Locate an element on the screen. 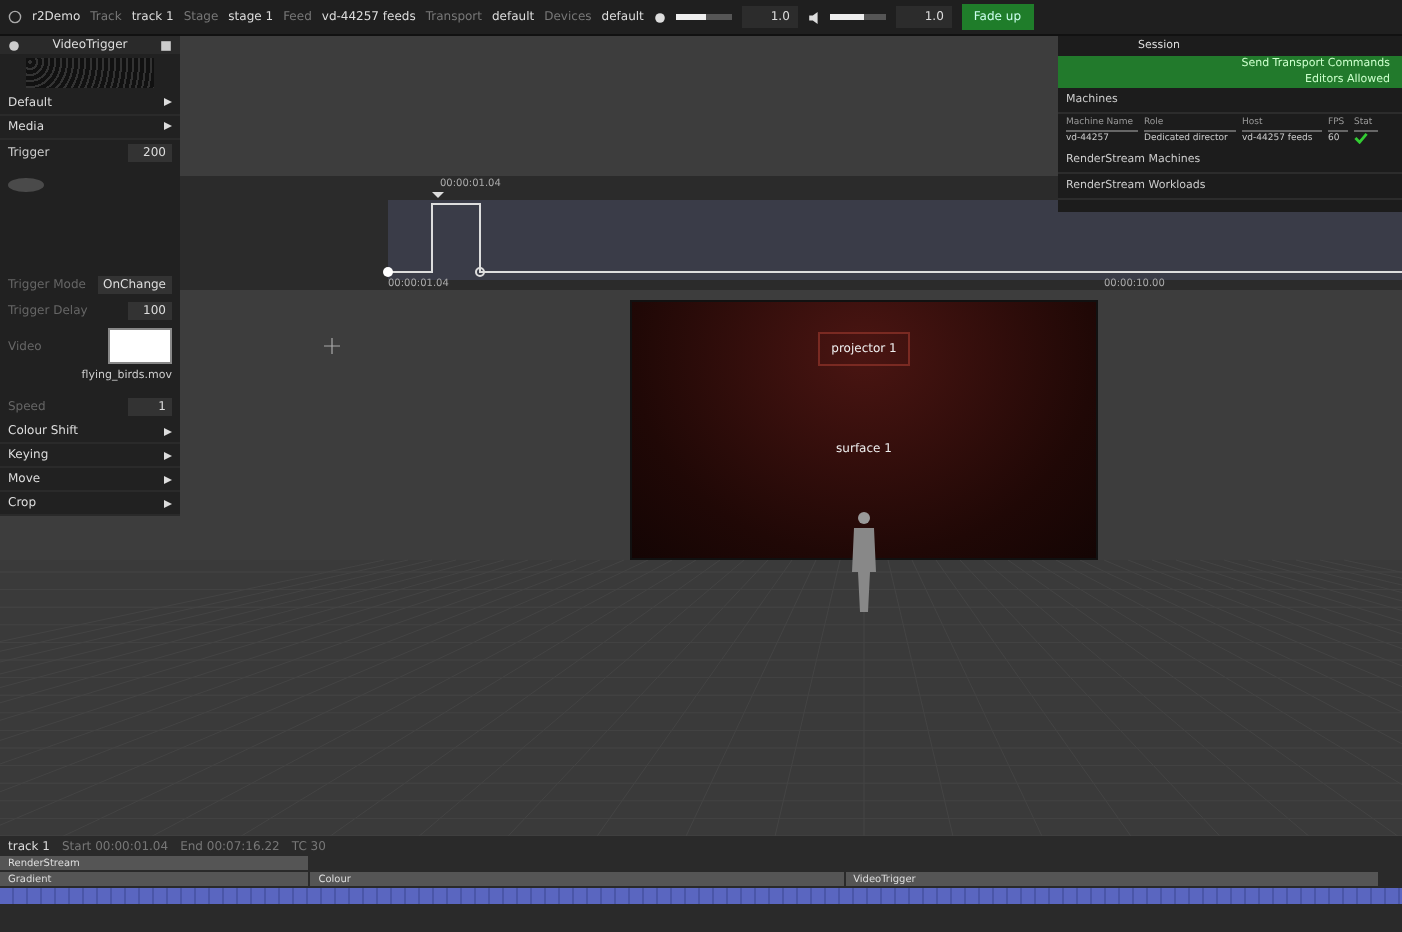  video-thumbnail is located at coordinates (140, 346).